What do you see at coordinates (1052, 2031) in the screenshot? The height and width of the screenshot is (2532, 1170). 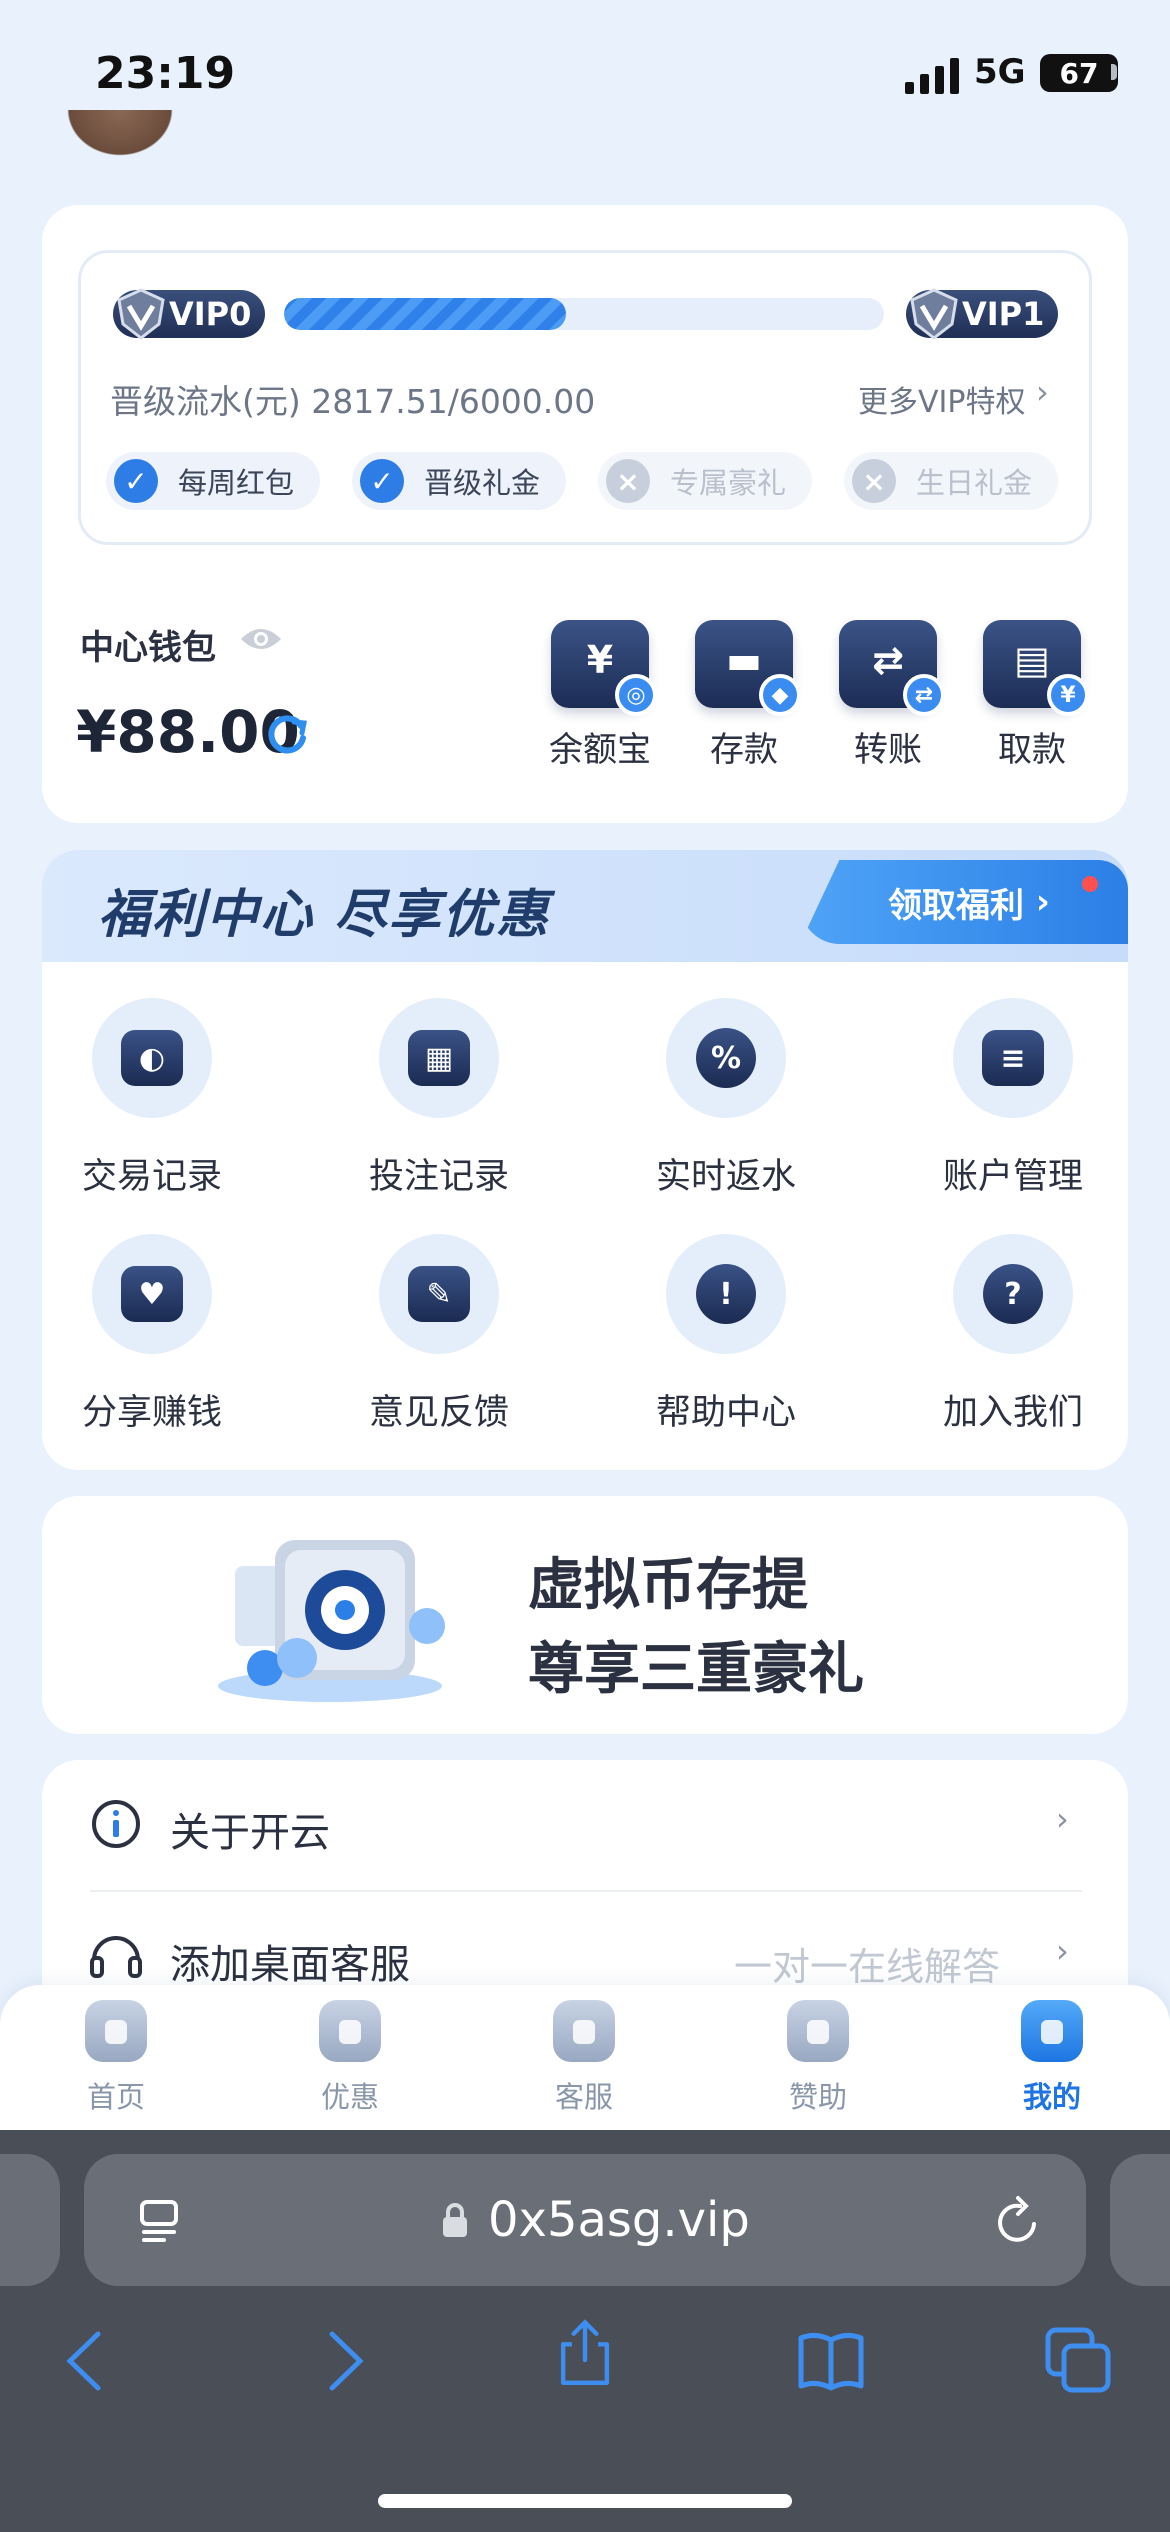 I see `profile-icon` at bounding box center [1052, 2031].